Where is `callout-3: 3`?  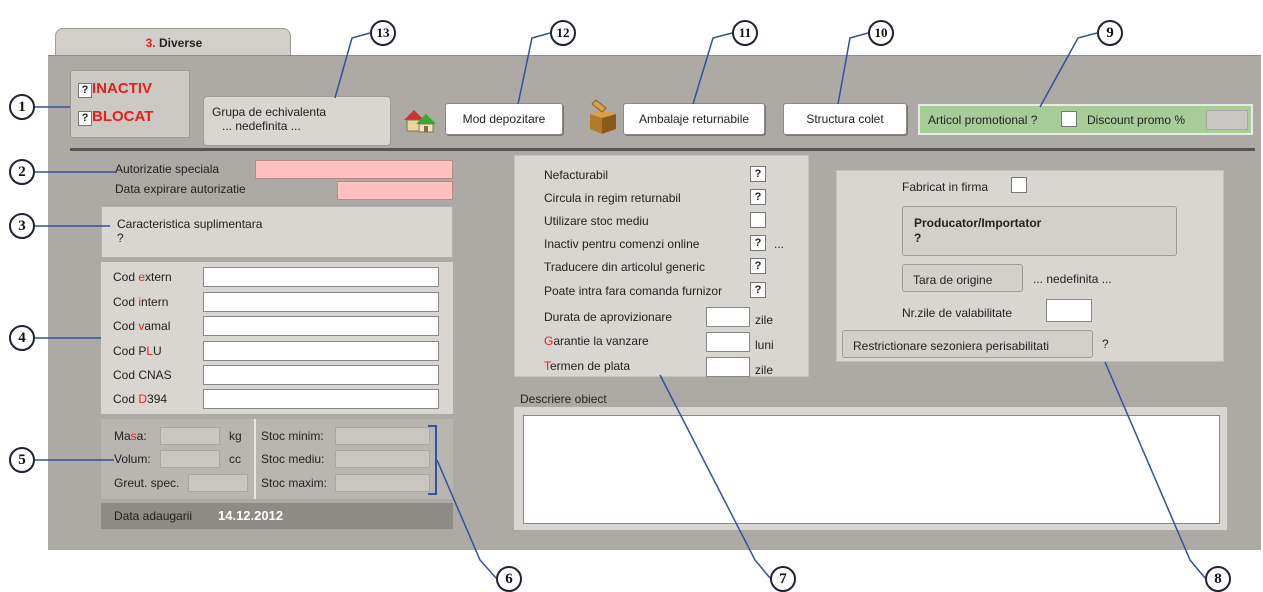 callout-3: 3 is located at coordinates (22, 226).